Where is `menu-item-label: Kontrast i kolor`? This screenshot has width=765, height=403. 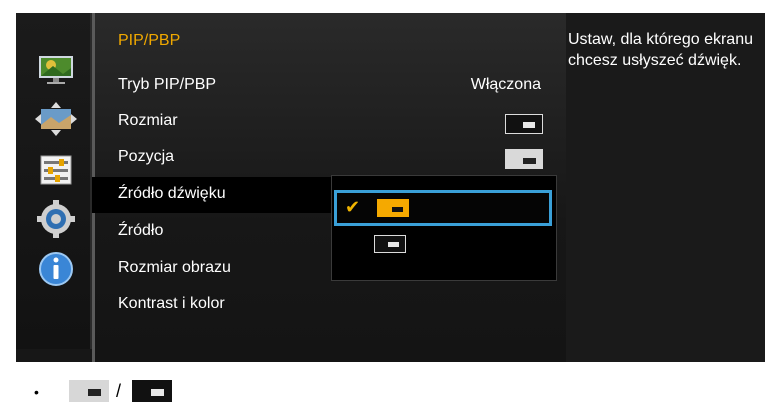
menu-item-label: Kontrast i kolor is located at coordinates (171, 303).